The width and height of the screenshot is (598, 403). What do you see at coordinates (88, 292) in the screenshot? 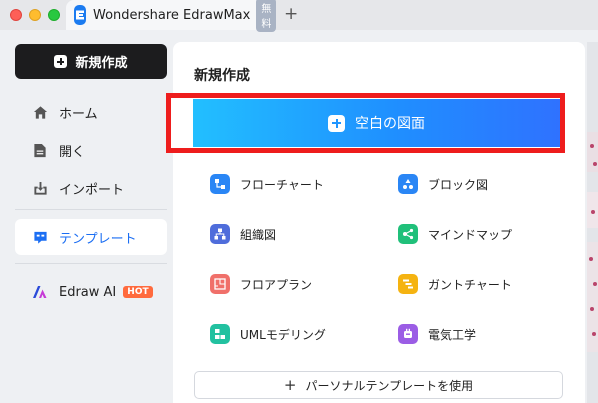
I see `sidebar-item-label: Edraw AI` at bounding box center [88, 292].